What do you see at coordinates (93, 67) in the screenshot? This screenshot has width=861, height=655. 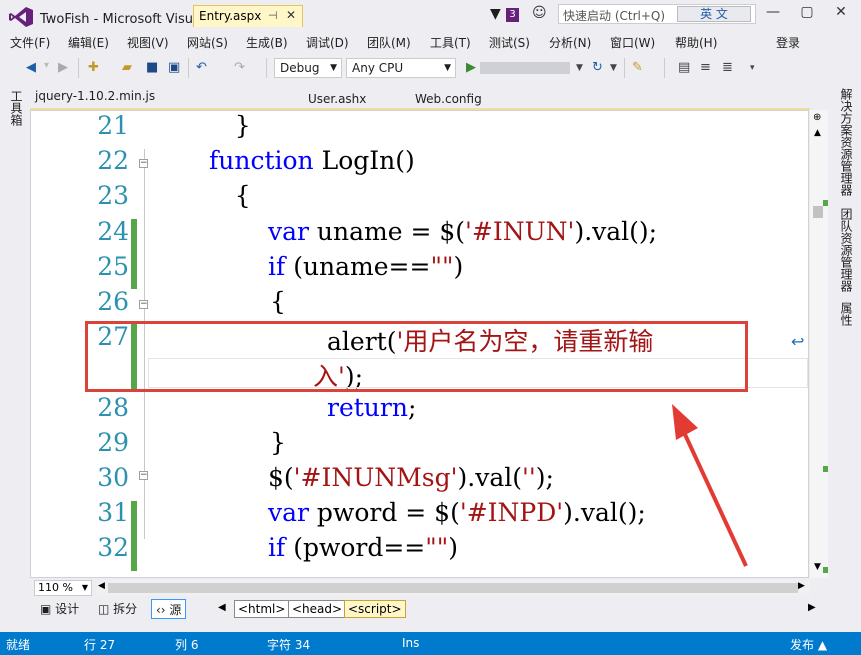 I see `new-project-icon: ✚` at bounding box center [93, 67].